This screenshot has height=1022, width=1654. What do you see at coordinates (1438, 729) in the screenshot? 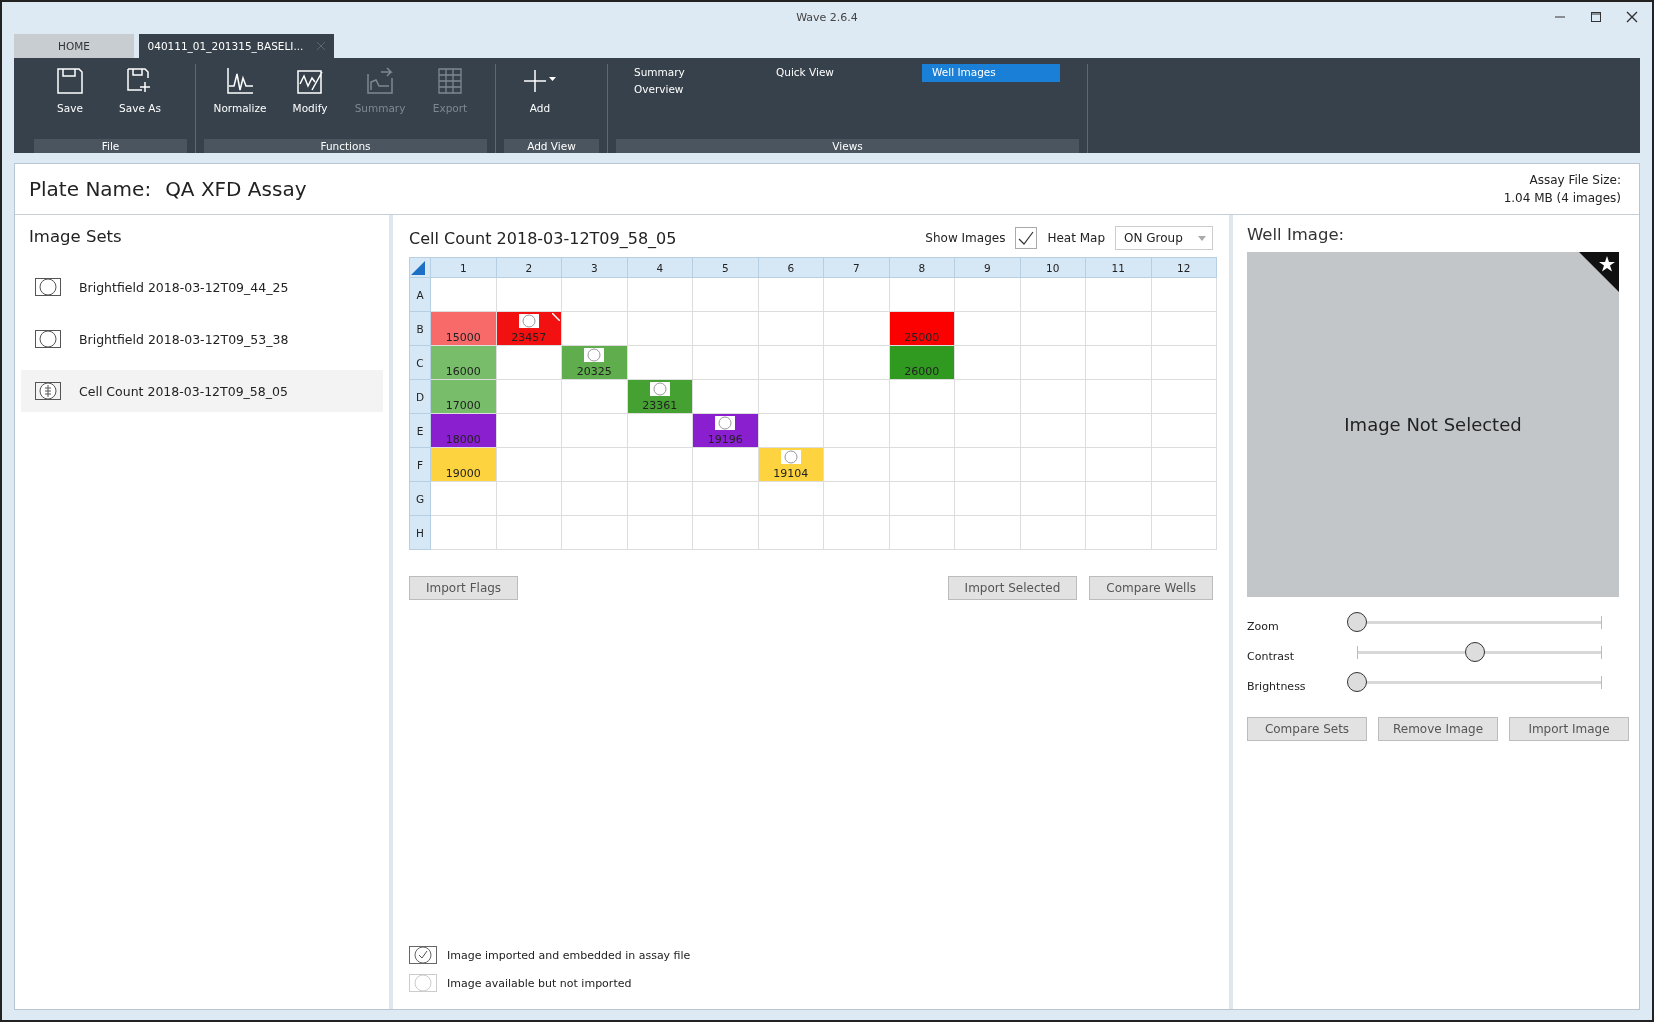
I see `action-button: Remove Image` at bounding box center [1438, 729].